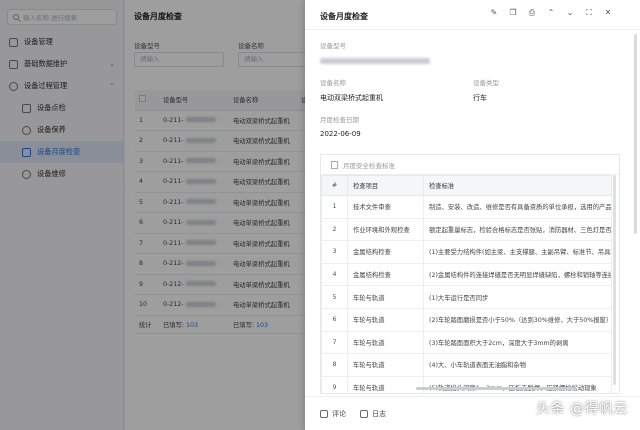 Image resolution: width=640 pixels, height=430 pixels. Describe the element at coordinates (517, 319) in the screenshot. I see `standard-cell: (2)车轮踏面磨损是否小于50%（达到30%维修，大于50%报废）` at that location.